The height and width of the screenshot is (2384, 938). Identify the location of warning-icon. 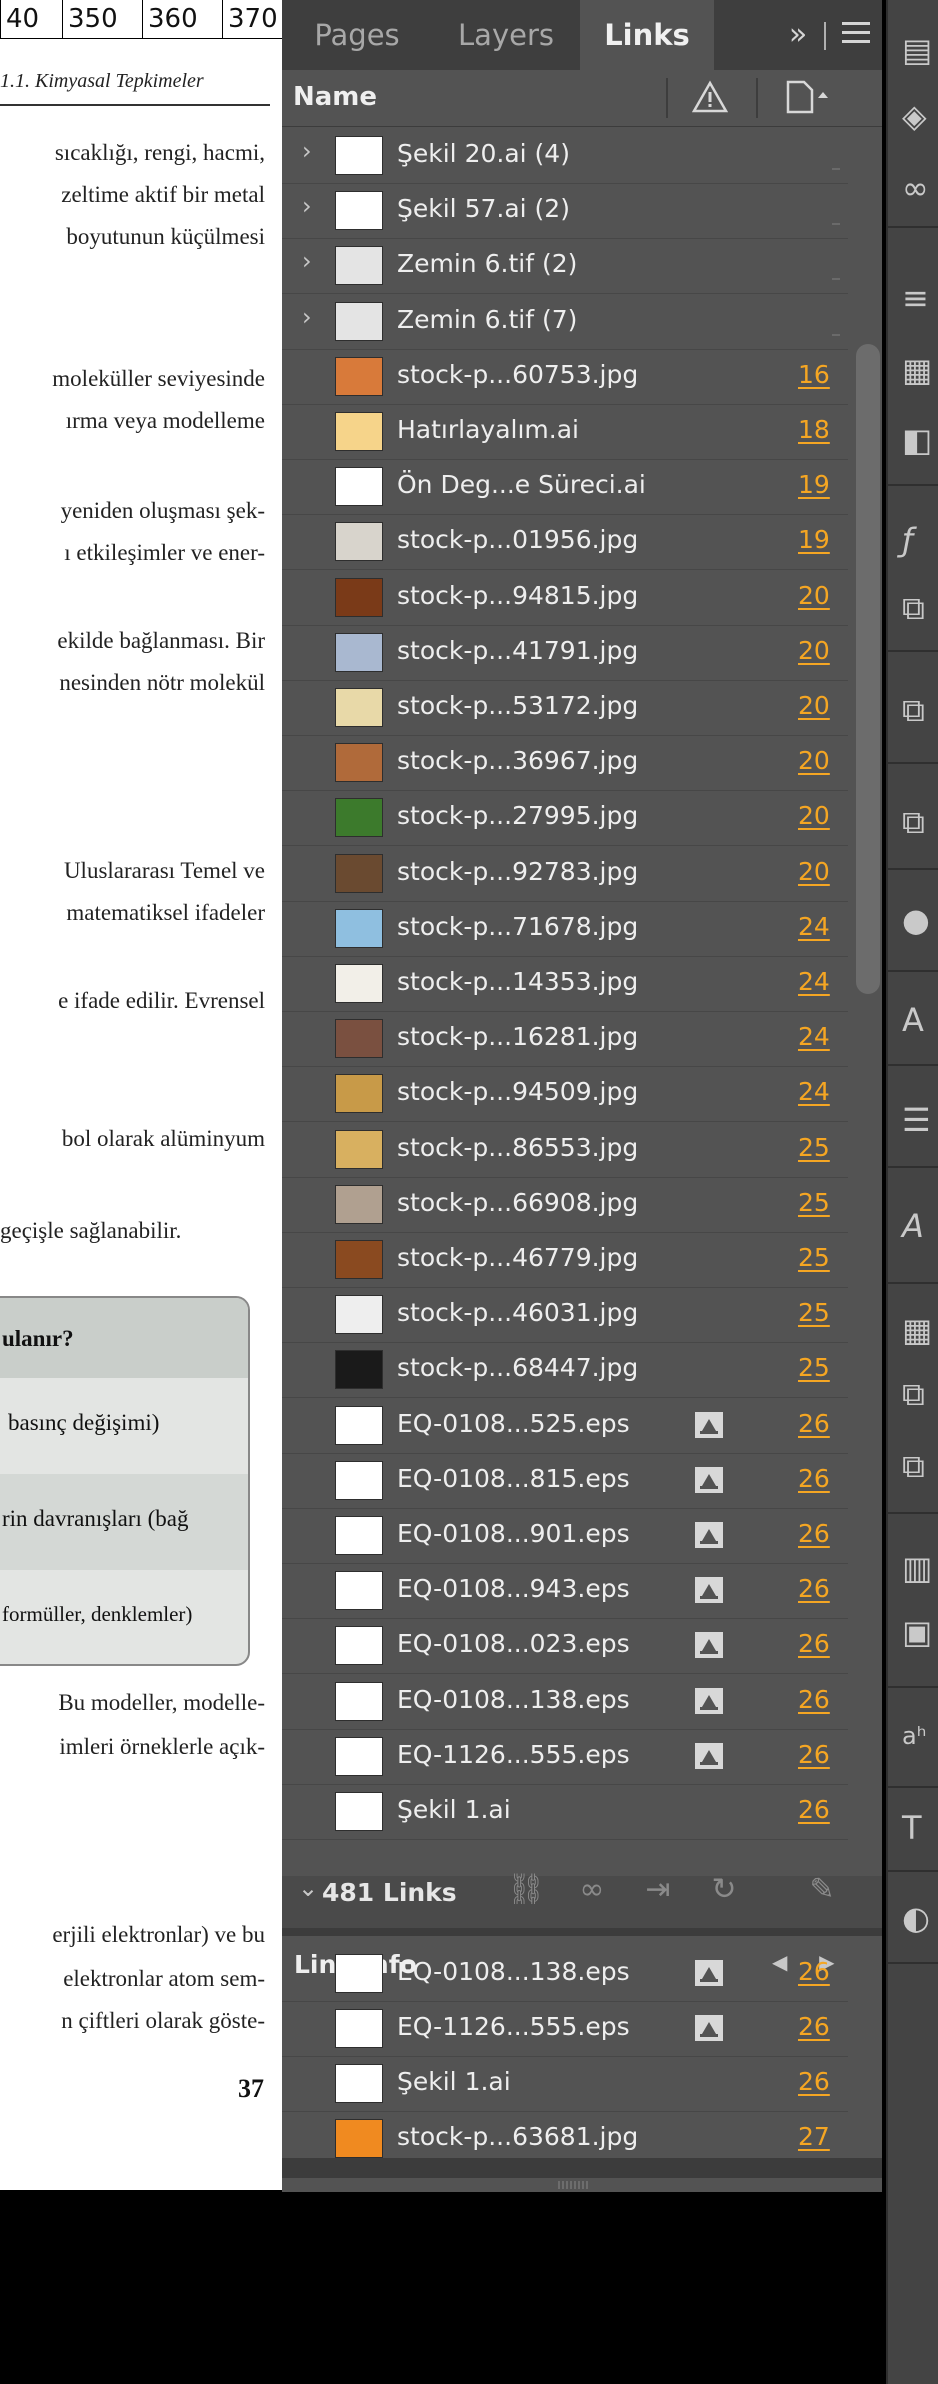
(710, 97).